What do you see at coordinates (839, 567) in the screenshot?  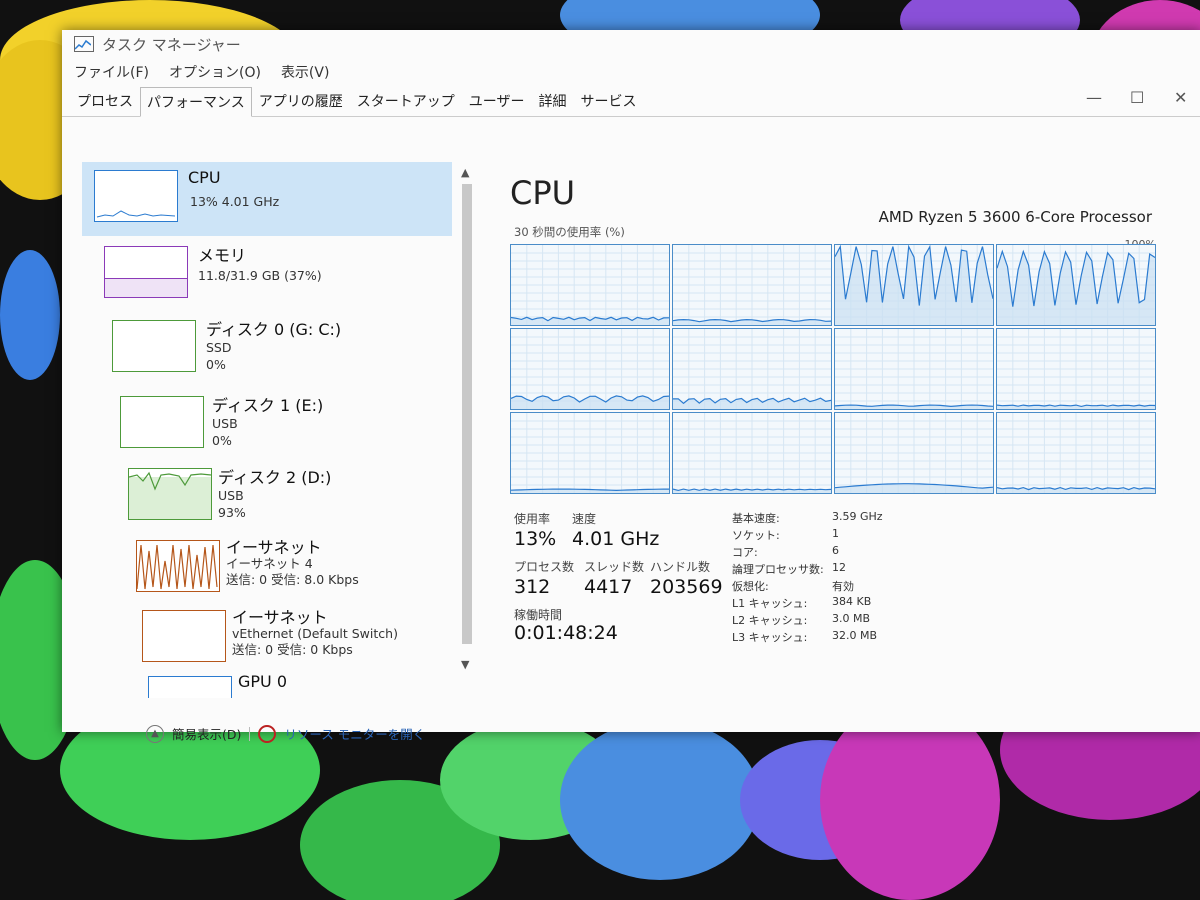 I see `spec-value: 12` at bounding box center [839, 567].